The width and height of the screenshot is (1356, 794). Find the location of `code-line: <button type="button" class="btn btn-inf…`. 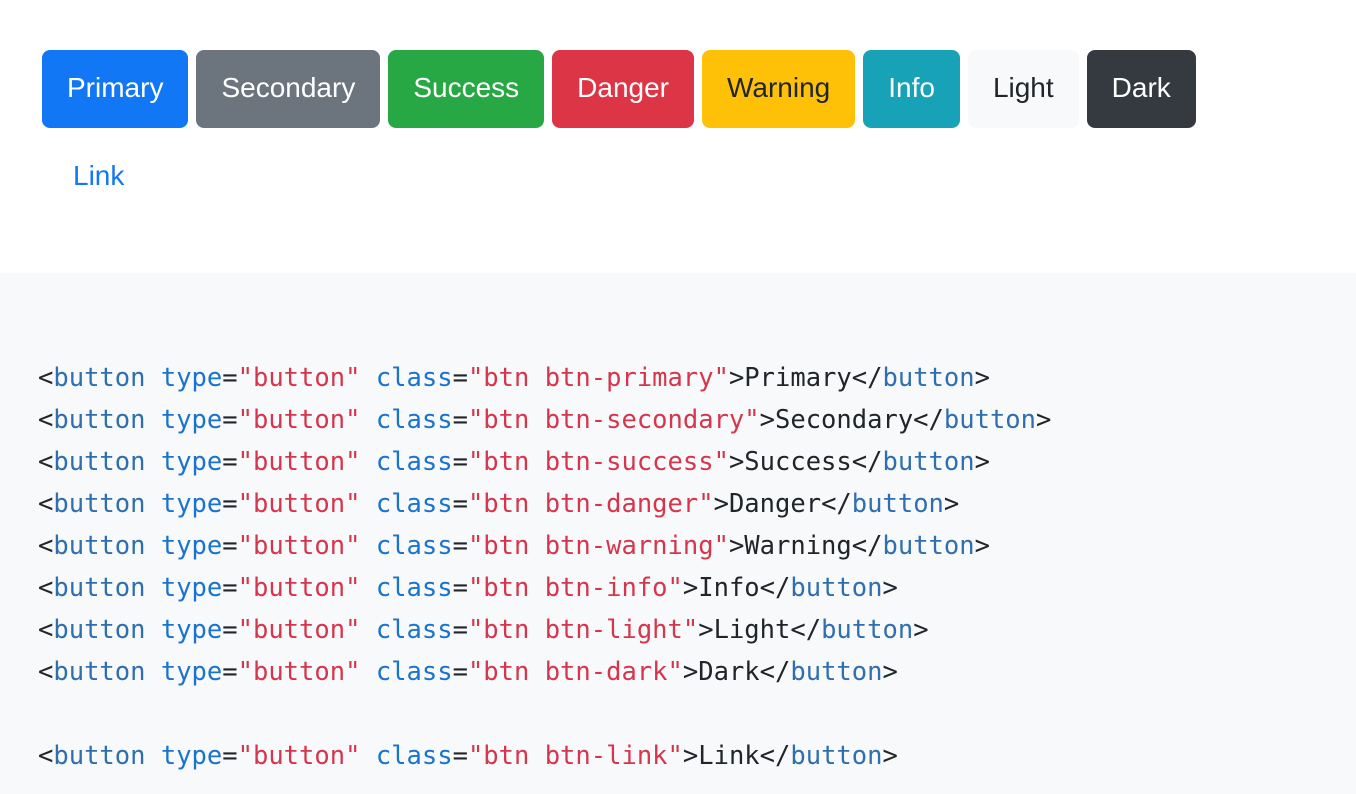

code-line: <button type="button" class="btn btn-inf… is located at coordinates (697, 588).